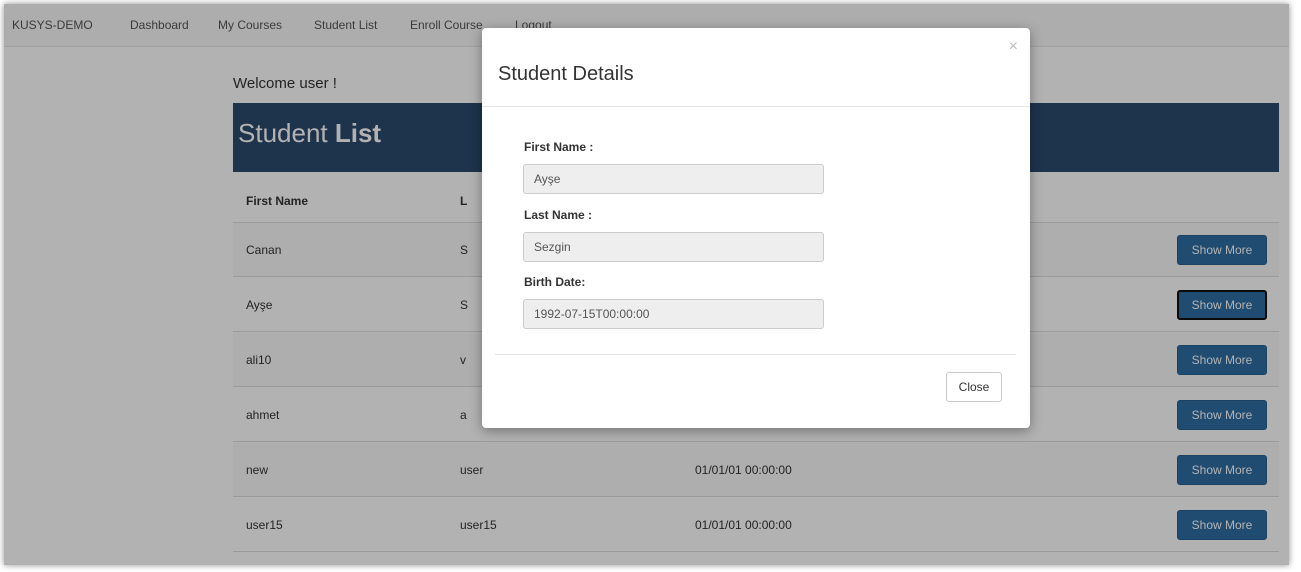 Image resolution: width=1301 pixels, height=572 pixels. Describe the element at coordinates (555, 282) in the screenshot. I see `birth-date-label: Birth Date:` at that location.